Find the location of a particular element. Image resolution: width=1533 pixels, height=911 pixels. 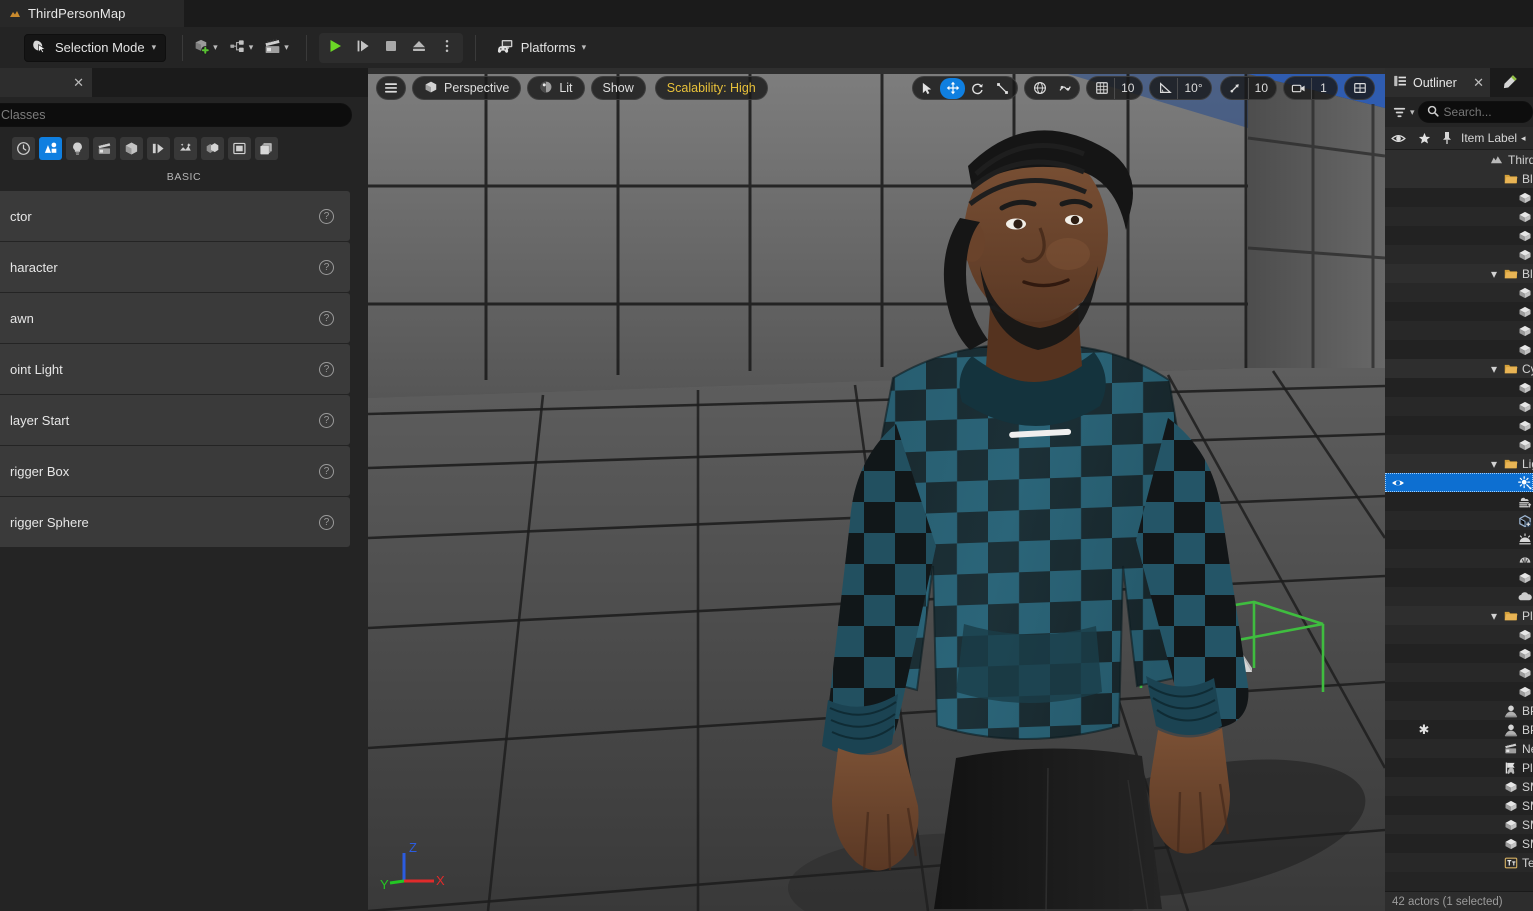

outliner-item-row: E is located at coordinates (1459, 501).